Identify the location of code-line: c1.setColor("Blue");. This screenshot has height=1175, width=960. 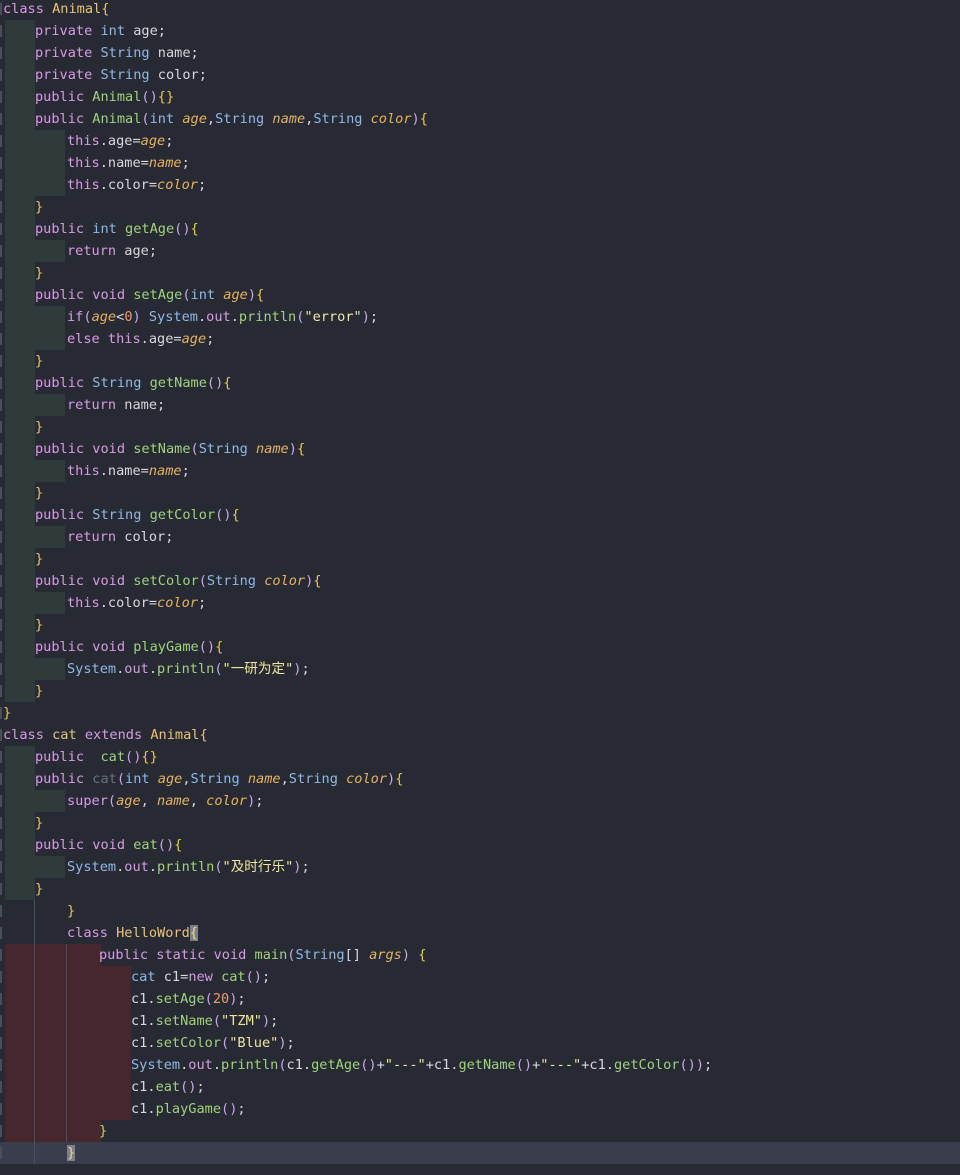
(480, 1043).